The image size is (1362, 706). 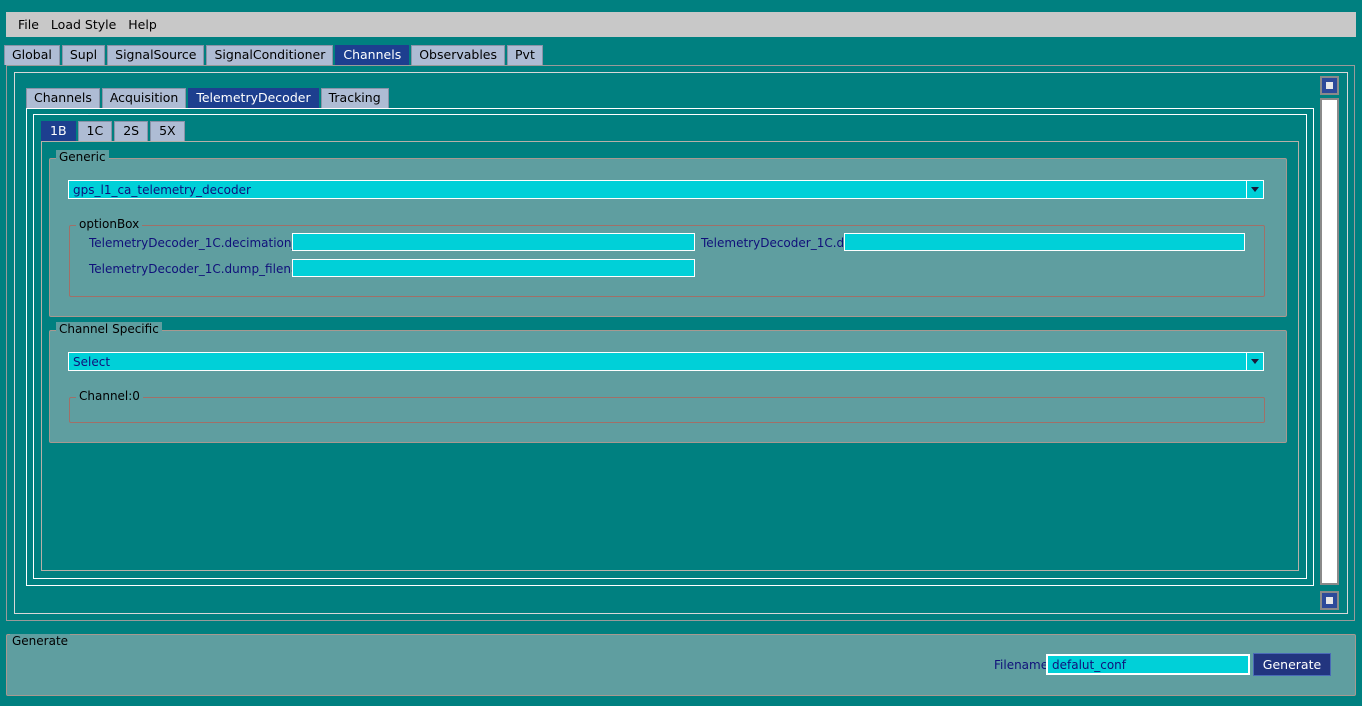 What do you see at coordinates (109, 396) in the screenshot?
I see `channel-0-group-title: Channel:0` at bounding box center [109, 396].